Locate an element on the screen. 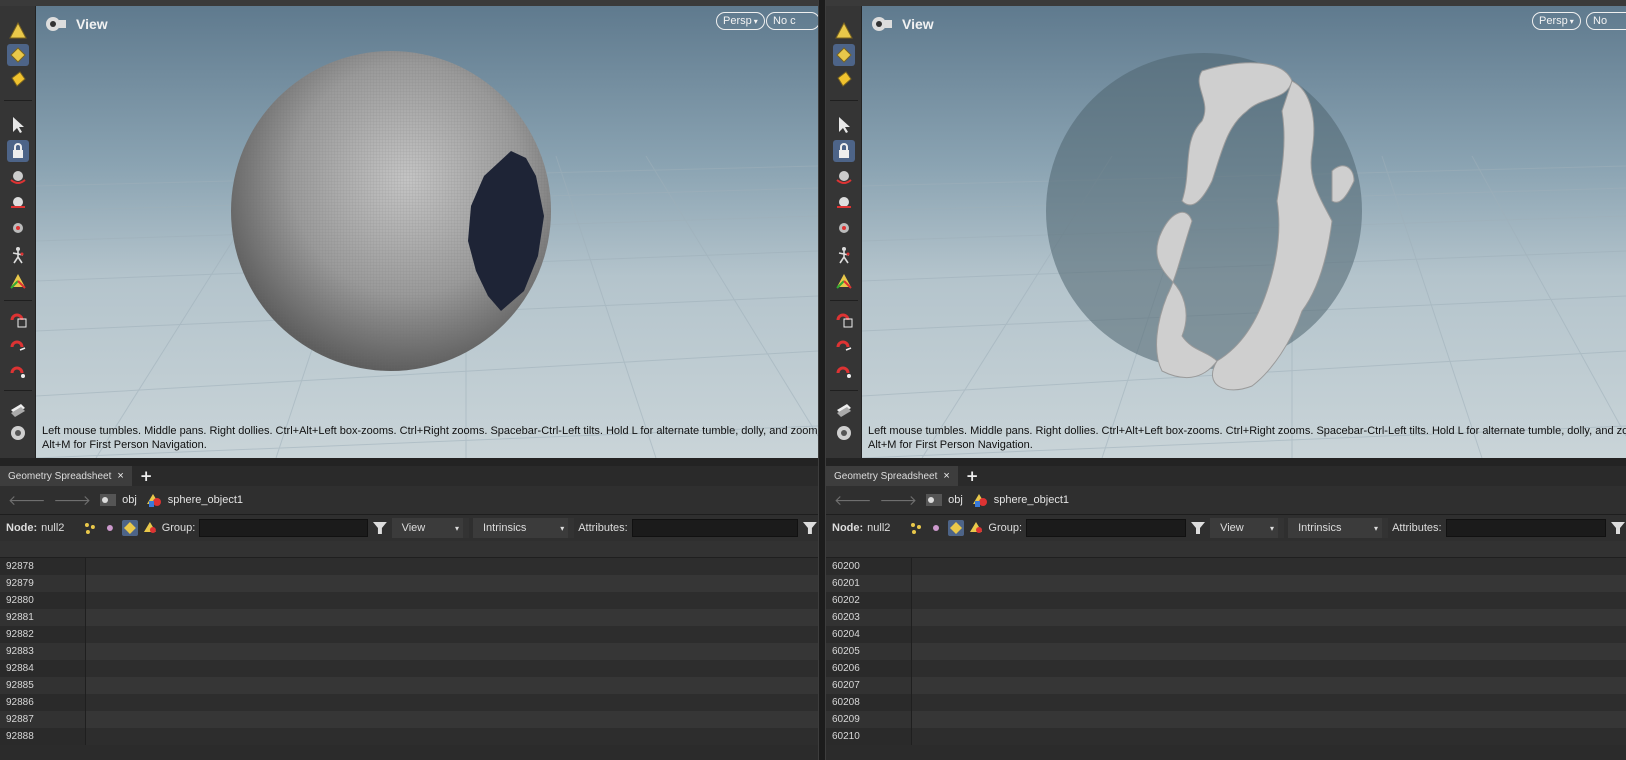  table-row: 60210 is located at coordinates (1226, 736).